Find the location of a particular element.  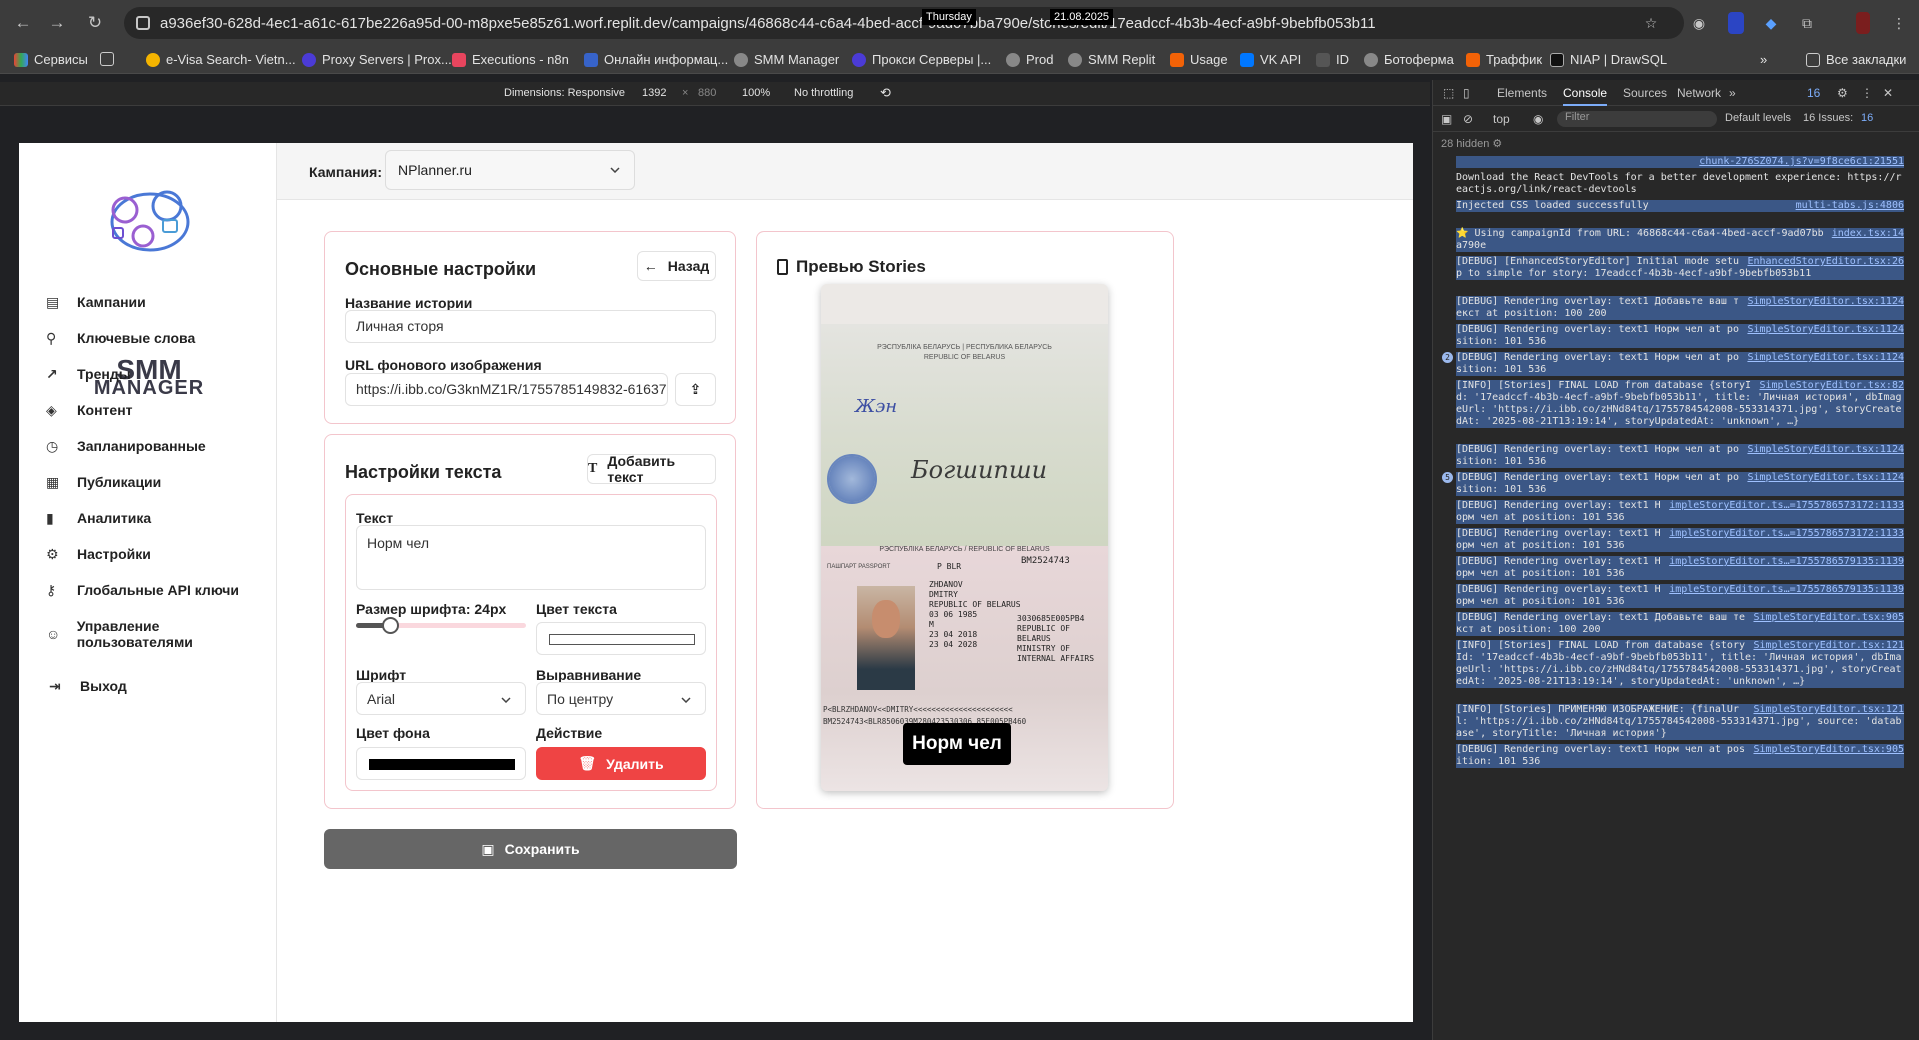

more-tabs-icon: » is located at coordinates (1732, 93).